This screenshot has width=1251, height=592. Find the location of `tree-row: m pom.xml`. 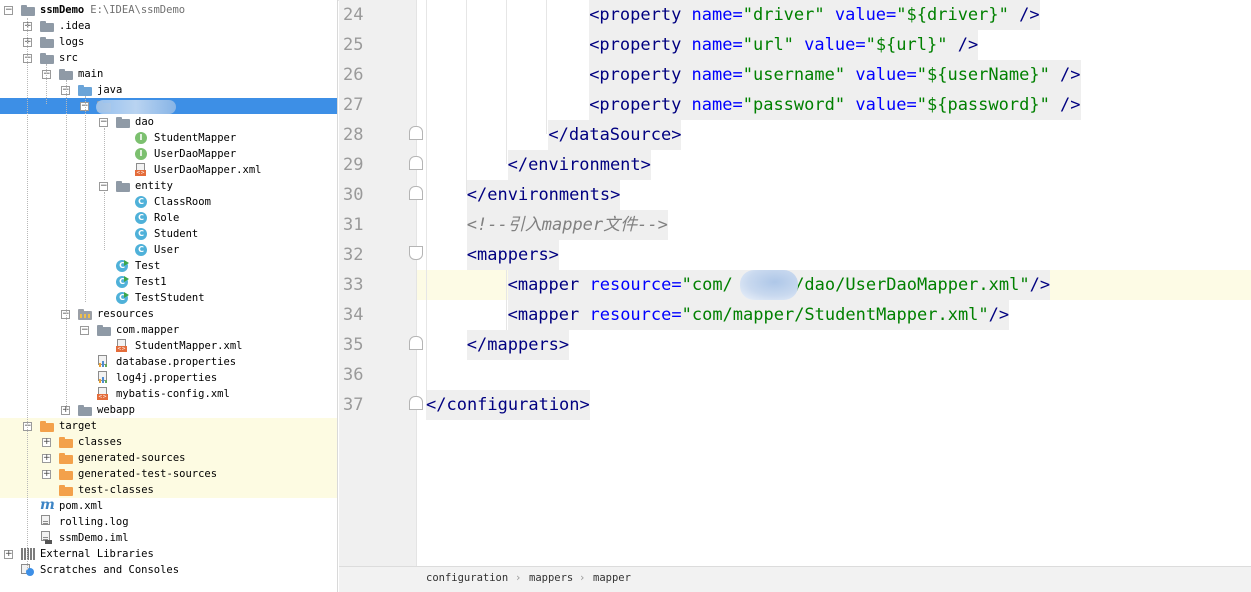

tree-row: m pom.xml is located at coordinates (168, 506).